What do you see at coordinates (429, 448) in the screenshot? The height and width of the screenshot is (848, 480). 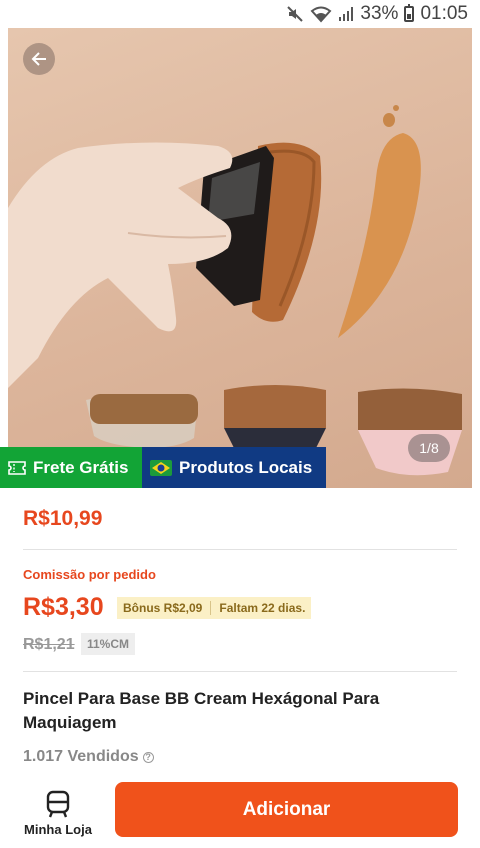 I see `image-counter: 1/8` at bounding box center [429, 448].